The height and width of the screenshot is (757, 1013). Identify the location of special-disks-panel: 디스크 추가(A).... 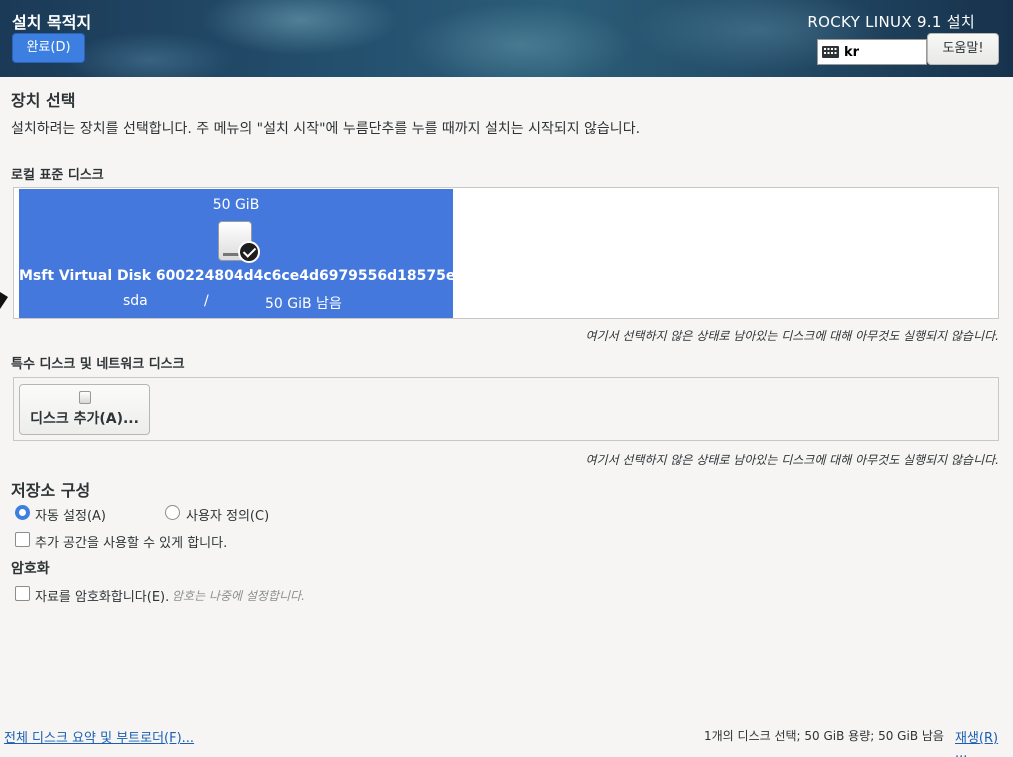
(506, 409).